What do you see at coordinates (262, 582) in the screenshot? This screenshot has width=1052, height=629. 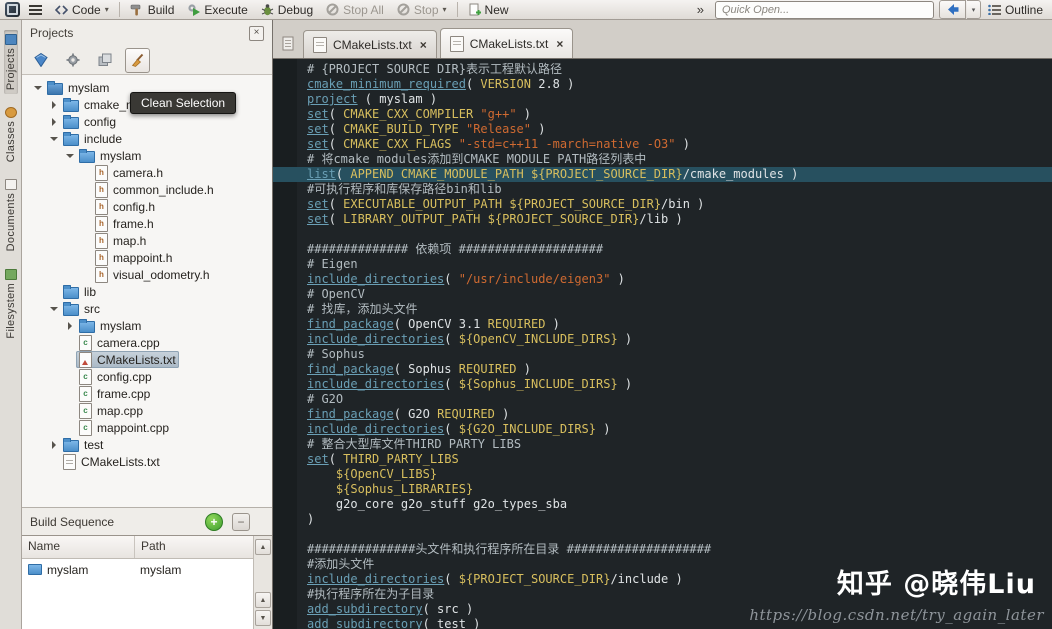 I see `build-sequence-scrollbar: ▲ ▲ ▼` at bounding box center [262, 582].